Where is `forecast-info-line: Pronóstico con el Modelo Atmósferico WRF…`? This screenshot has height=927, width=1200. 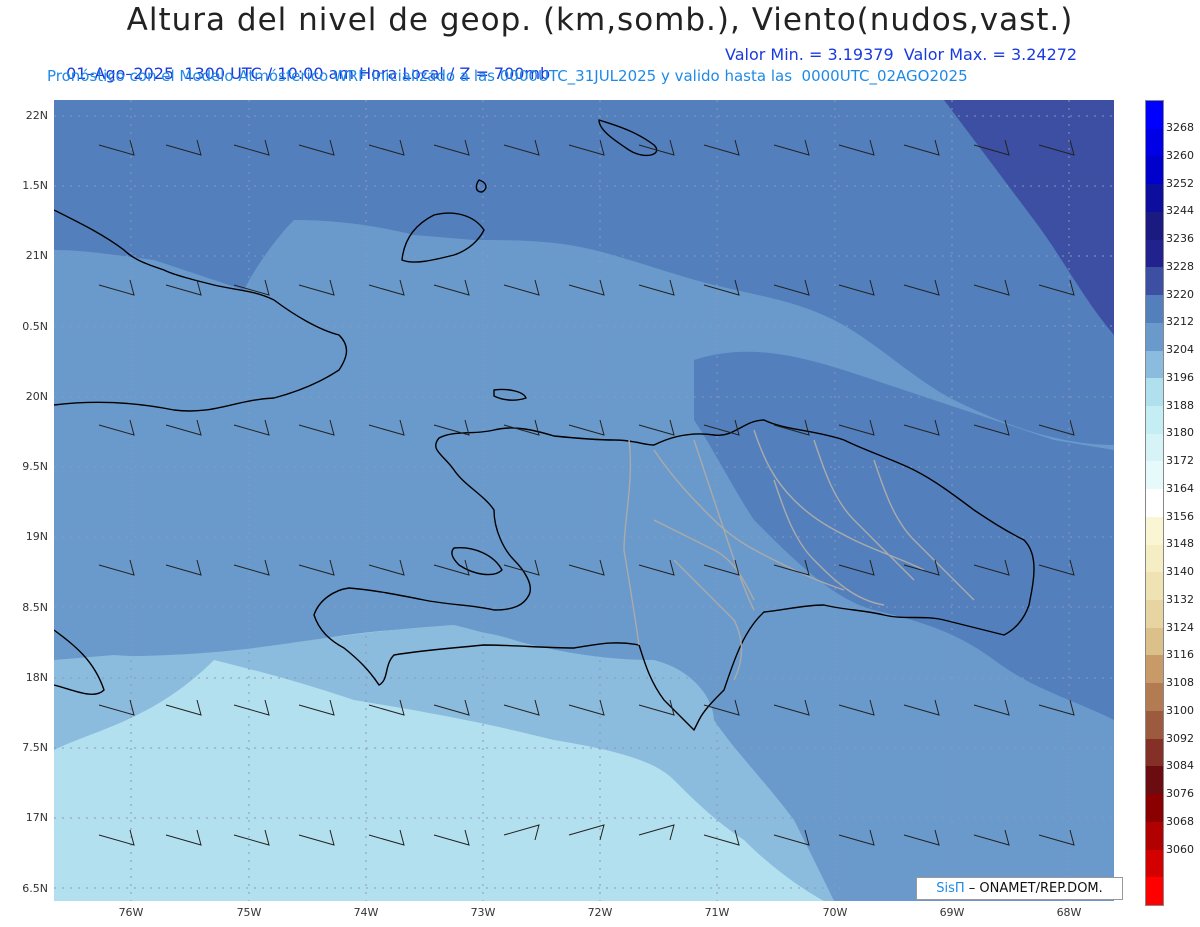
forecast-info-line: Pronóstico con el Modelo Atmósferico WRF… is located at coordinates (507, 76).